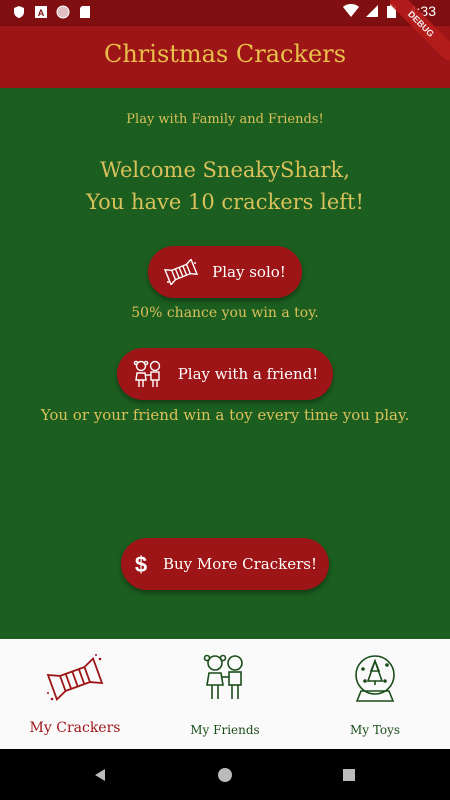  What do you see at coordinates (375, 678) in the screenshot?
I see `snow-globe-icon` at bounding box center [375, 678].